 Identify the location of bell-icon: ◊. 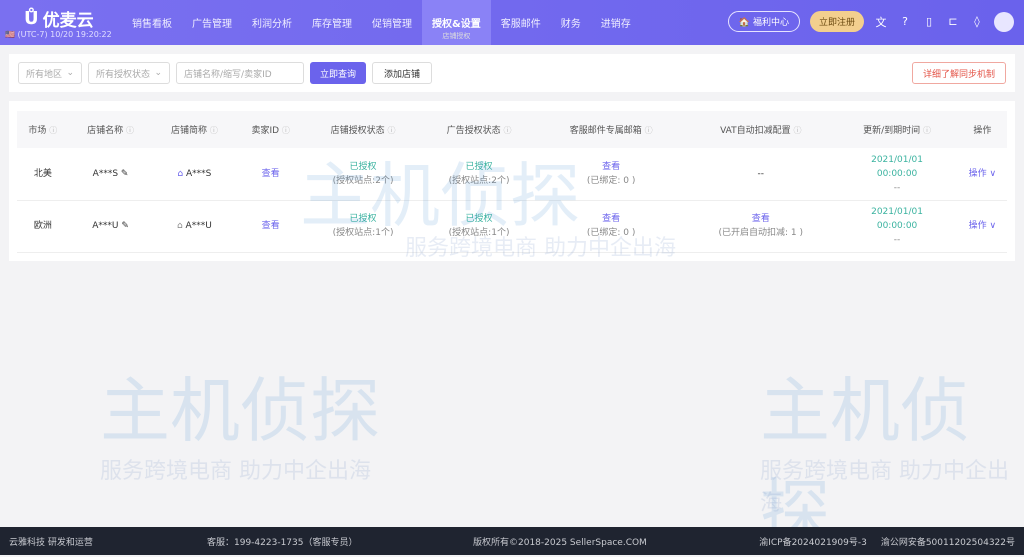
(977, 22).